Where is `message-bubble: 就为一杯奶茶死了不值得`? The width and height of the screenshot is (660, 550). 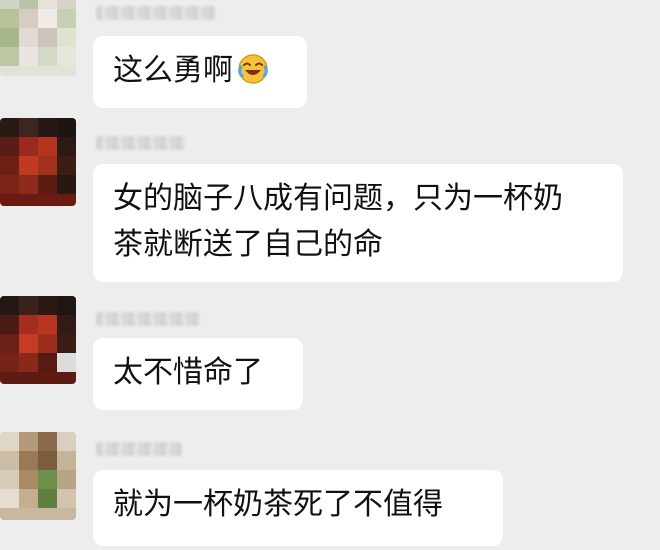 message-bubble: 就为一杯奶茶死了不值得 is located at coordinates (298, 508).